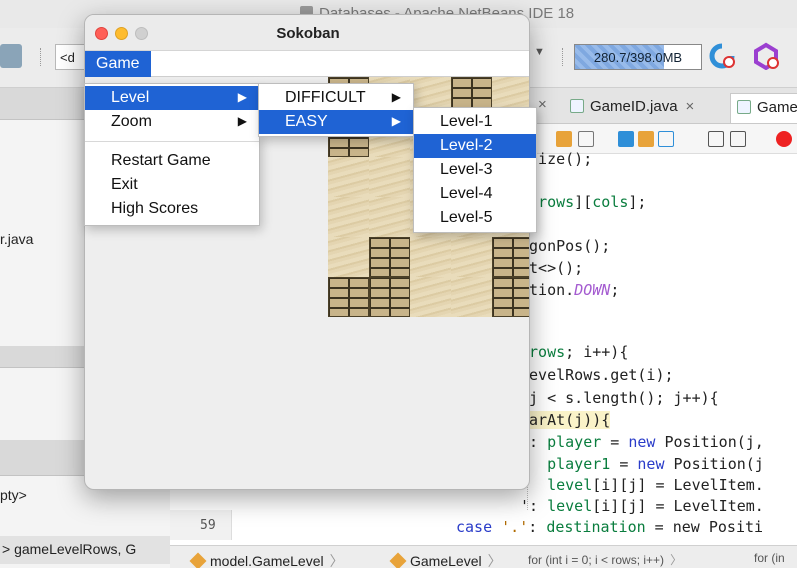 This screenshot has width=797, height=568. What do you see at coordinates (307, 33) in the screenshot?
I see `sokoban-title-bar: Sokoban` at bounding box center [307, 33].